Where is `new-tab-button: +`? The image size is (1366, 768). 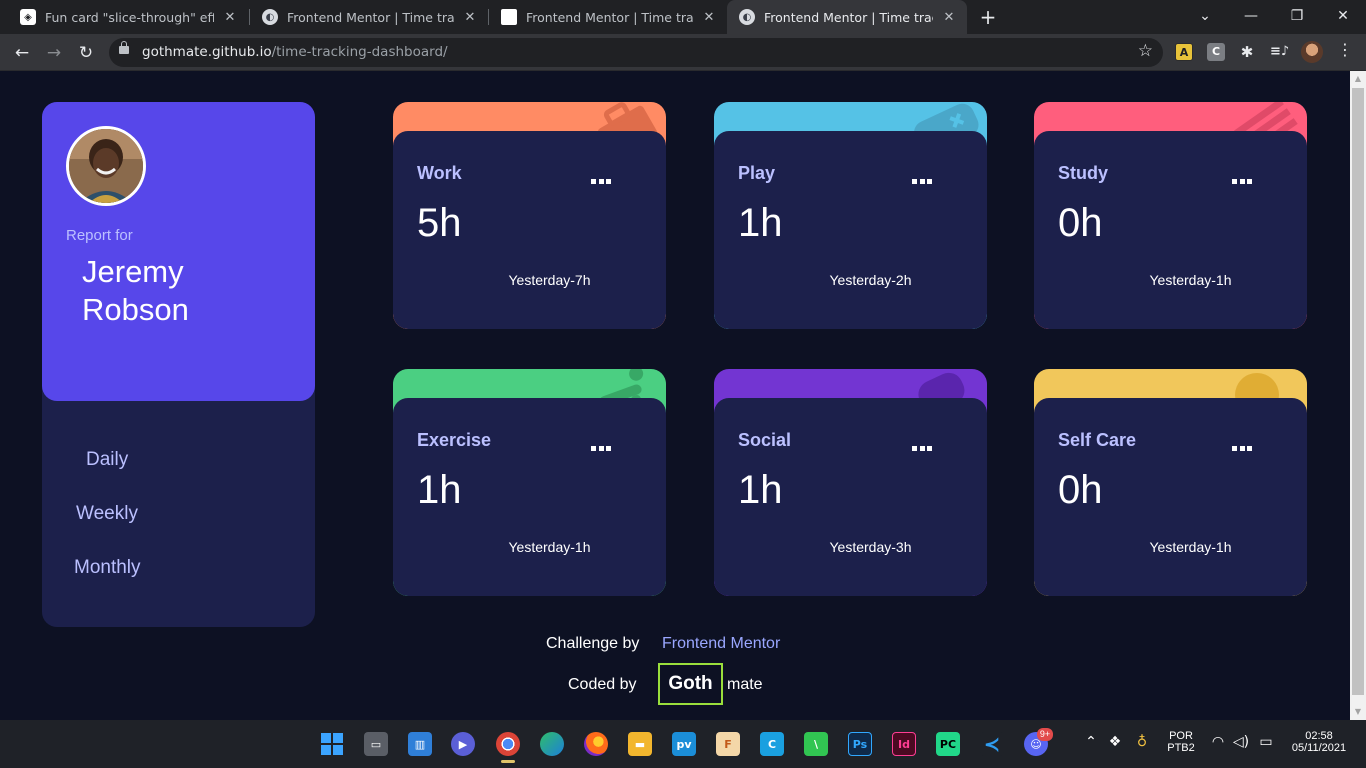 new-tab-button: + is located at coordinates (988, 17).